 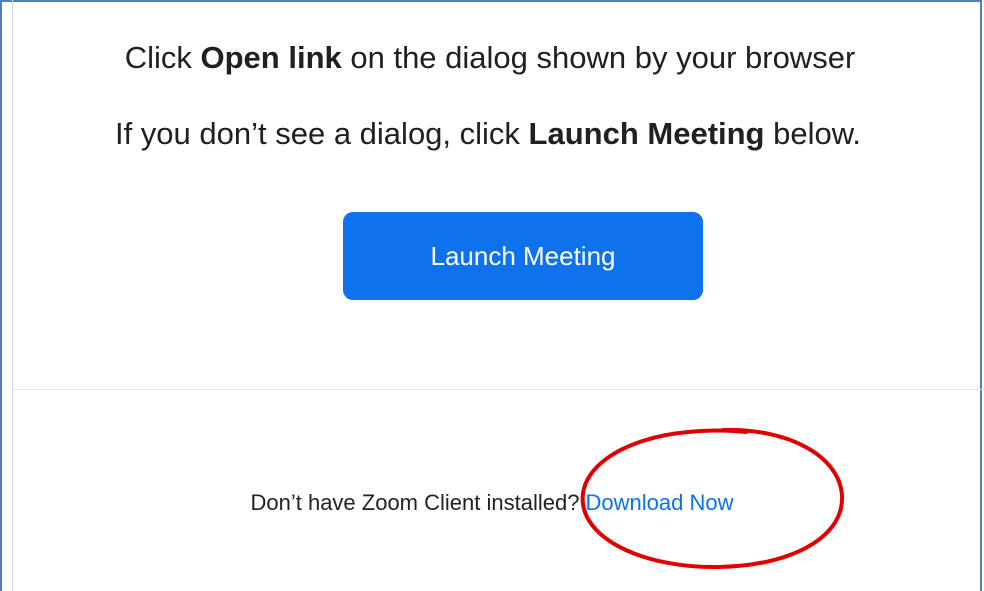 I want to click on open-link-emphasis: Open link, so click(x=271, y=57).